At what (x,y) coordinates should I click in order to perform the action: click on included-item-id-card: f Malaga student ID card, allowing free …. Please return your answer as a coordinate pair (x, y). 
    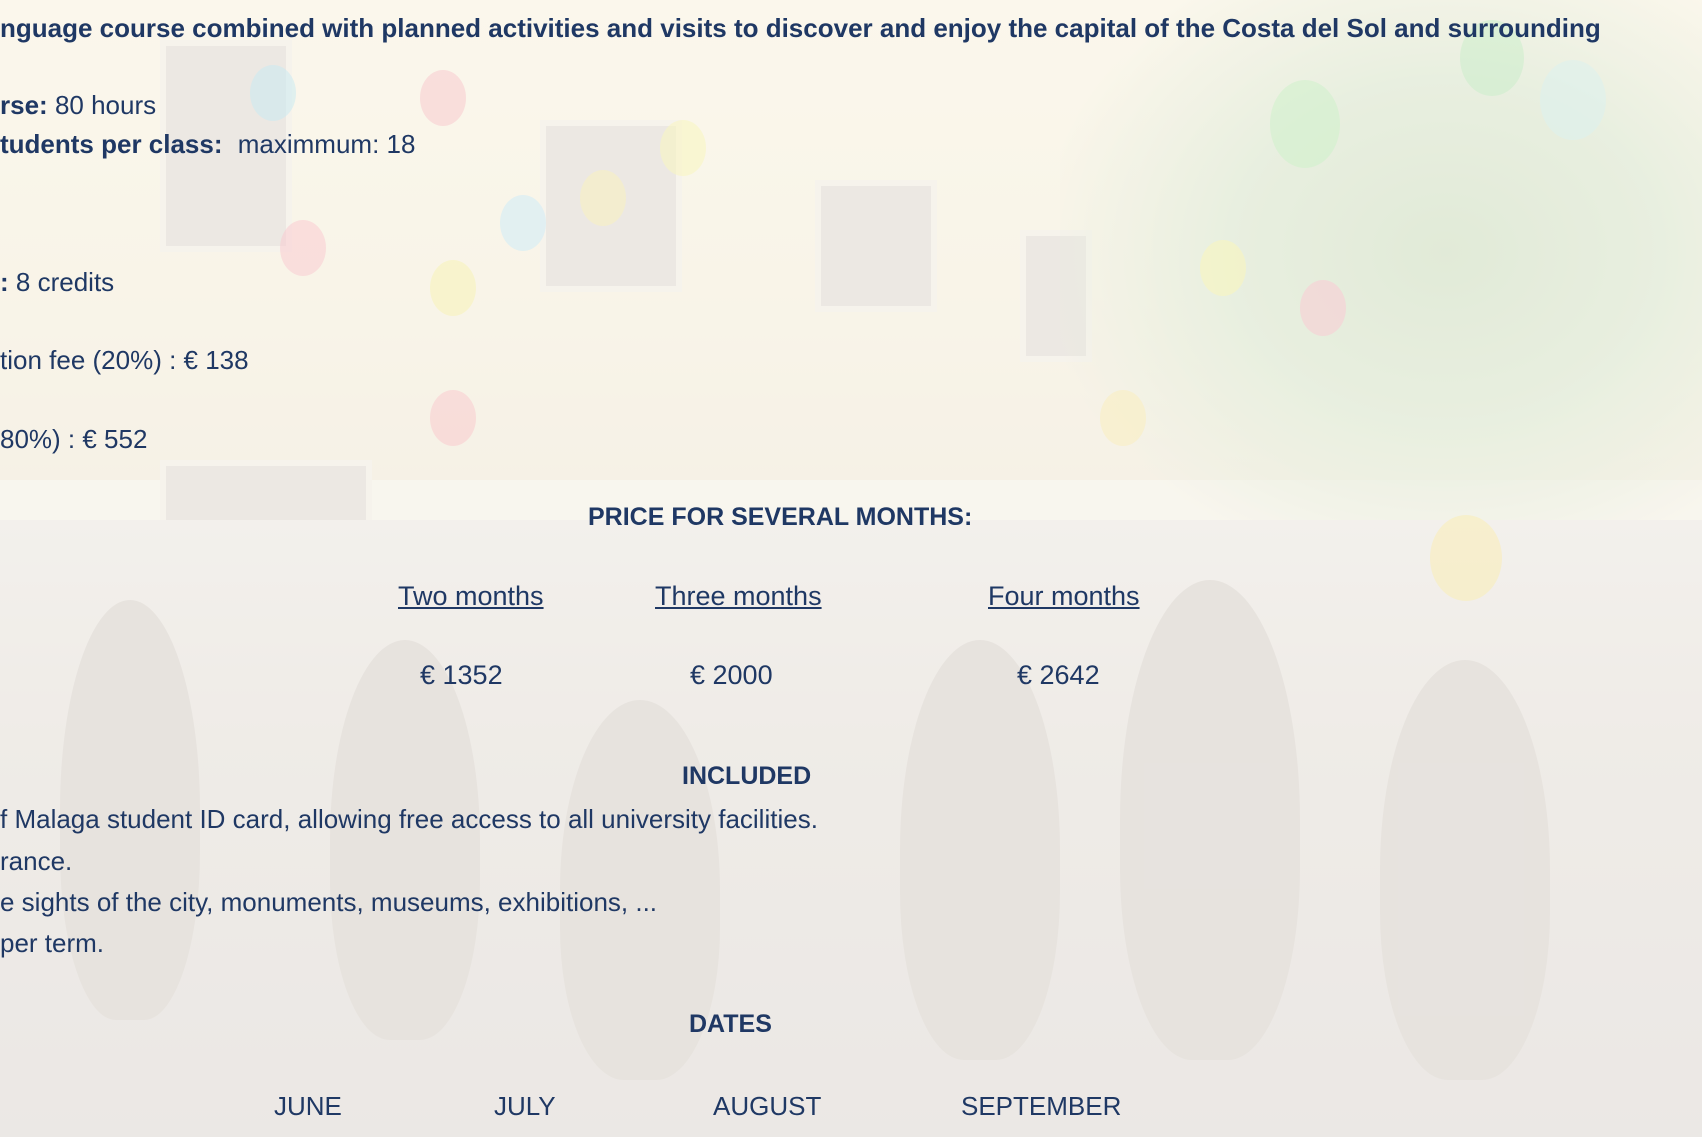
    Looking at the image, I should click on (409, 819).